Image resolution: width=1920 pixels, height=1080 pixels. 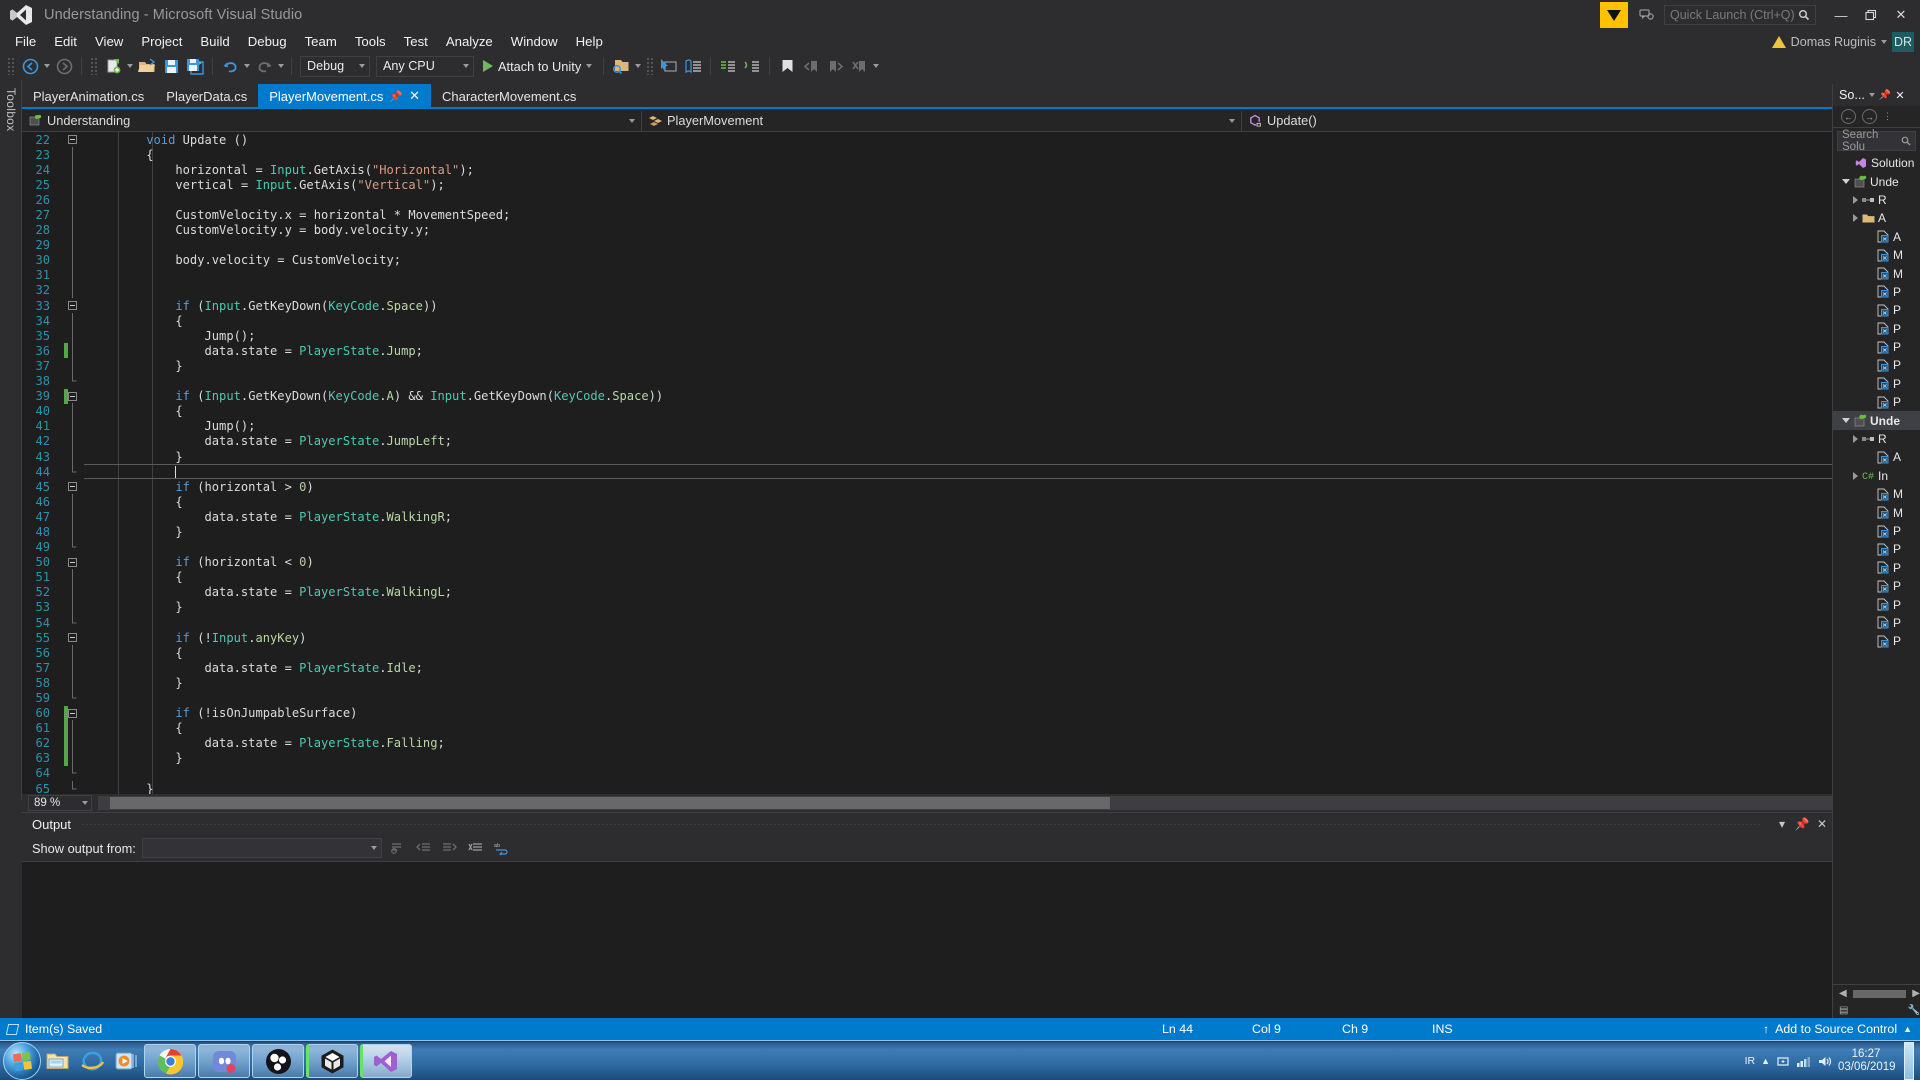 I want to click on quick-launch-box, so click(x=1740, y=15).